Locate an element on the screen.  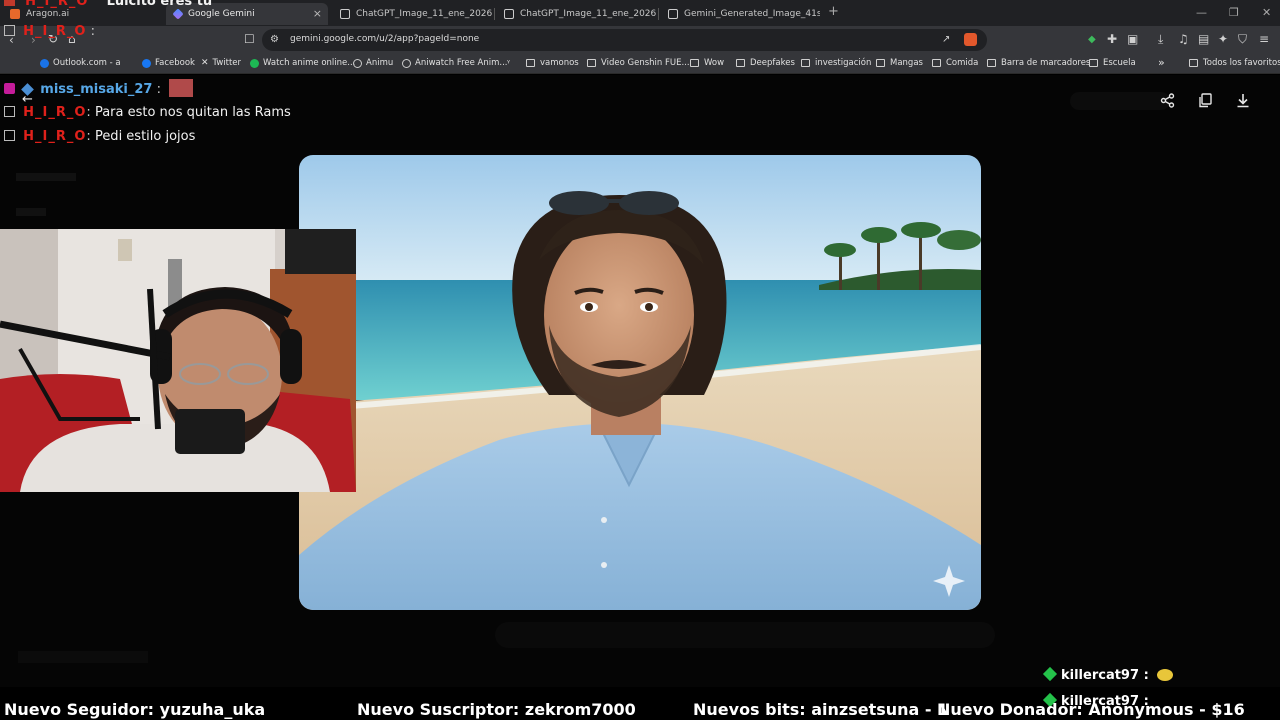
maximize-icon: ❐ is located at coordinates (1234, 12).